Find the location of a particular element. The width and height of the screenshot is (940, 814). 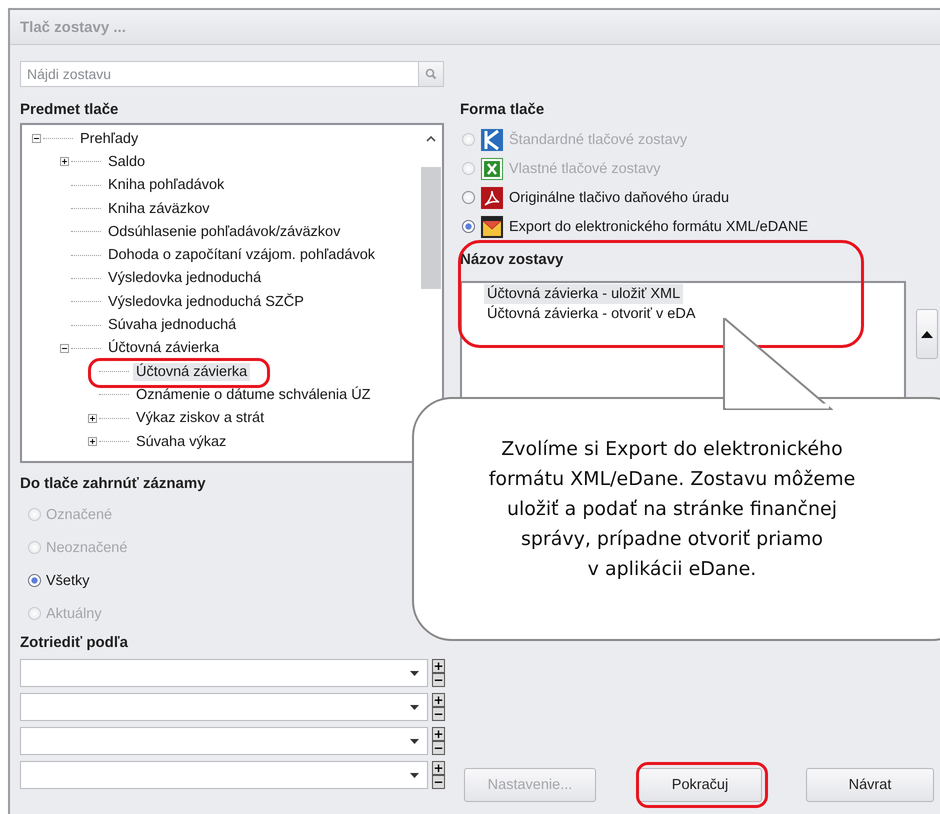

tree-item: Výsledovka jednoduchá SZČP is located at coordinates (206, 301).